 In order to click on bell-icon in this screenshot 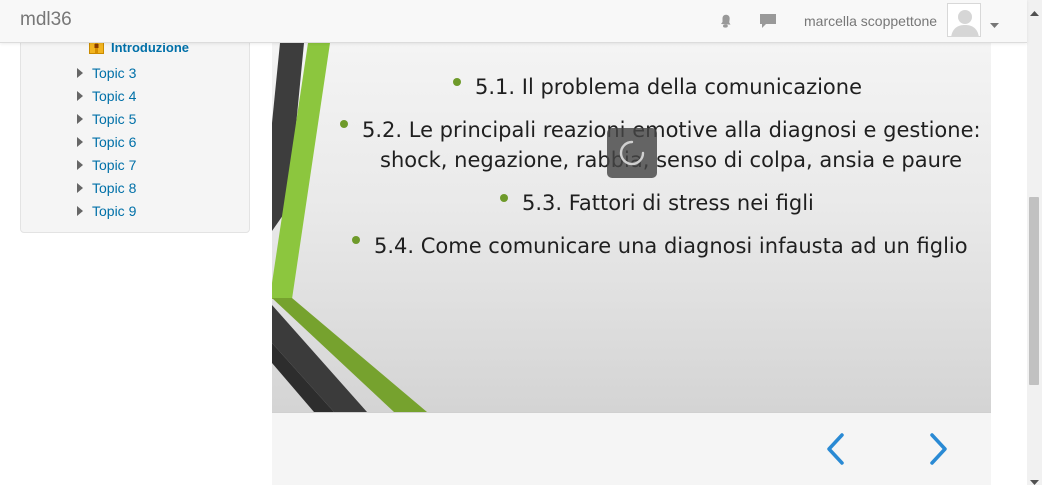, I will do `click(726, 21)`.